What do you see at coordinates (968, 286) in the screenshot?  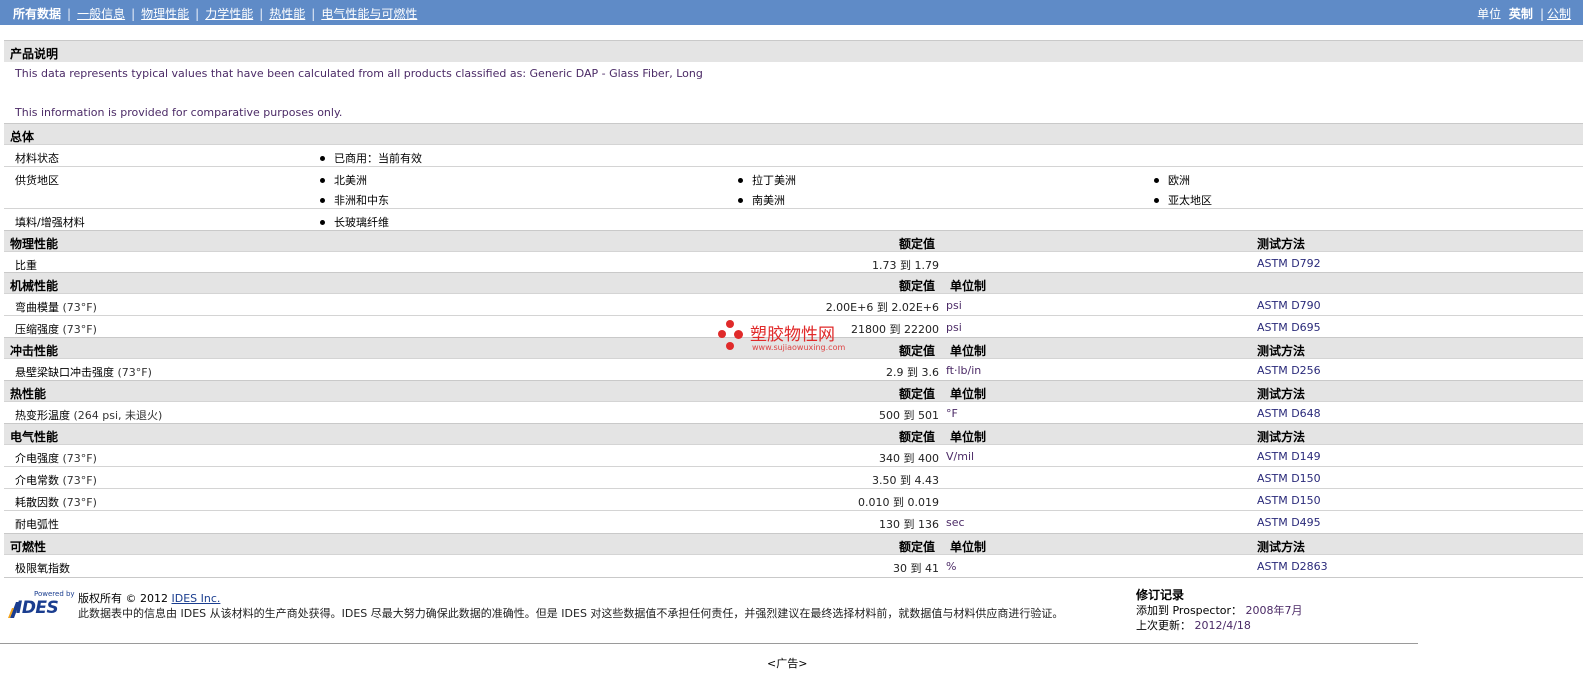 I see `col-unit-header: 单位制` at bounding box center [968, 286].